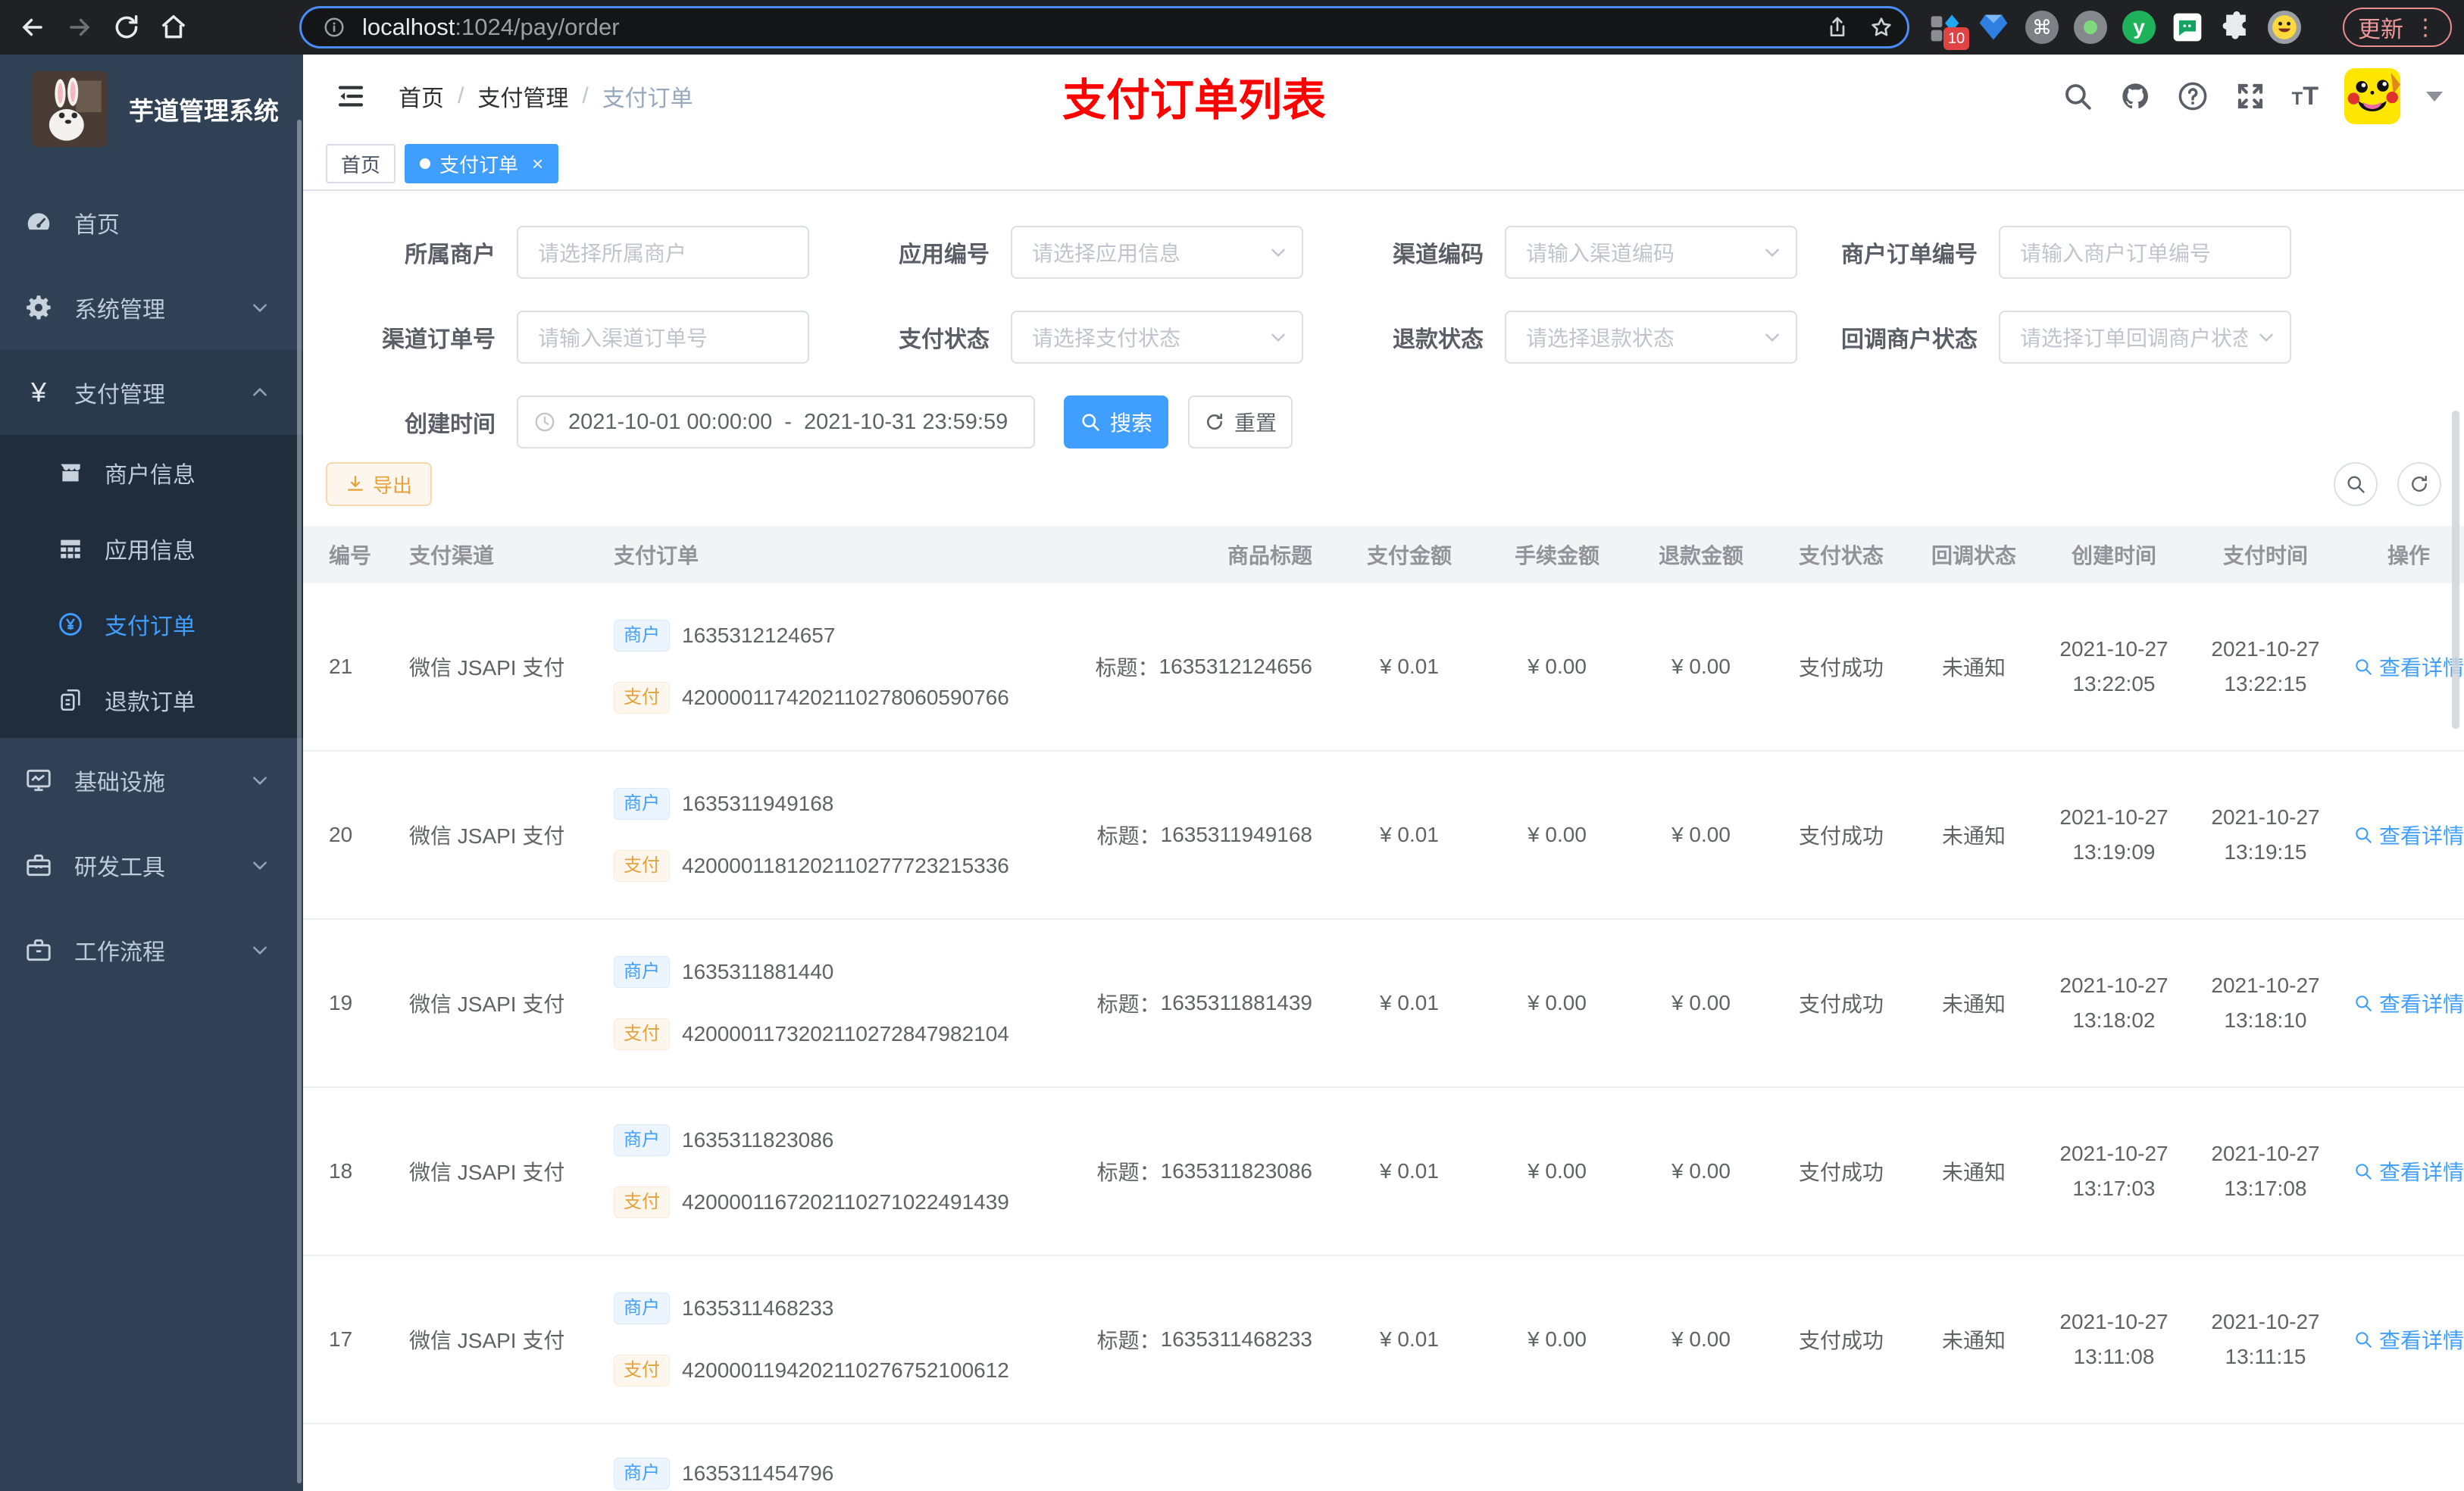  What do you see at coordinates (126, 27) in the screenshot?
I see `reload-icon` at bounding box center [126, 27].